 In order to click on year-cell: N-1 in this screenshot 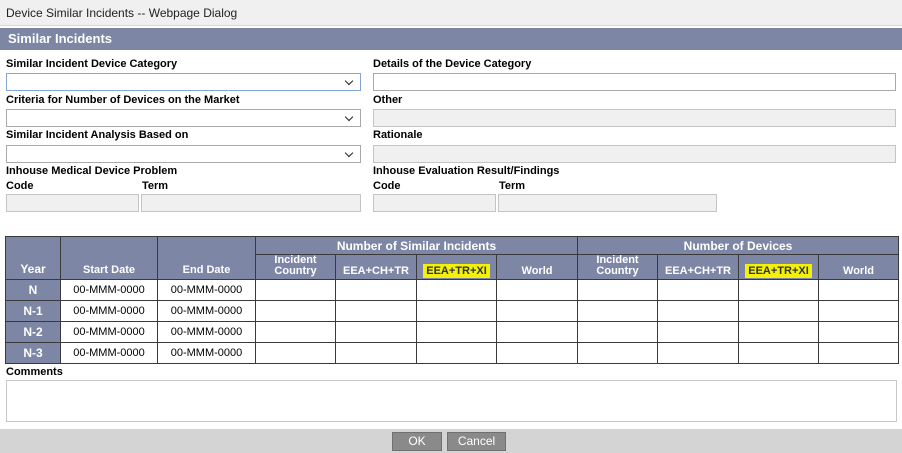, I will do `click(33, 311)`.